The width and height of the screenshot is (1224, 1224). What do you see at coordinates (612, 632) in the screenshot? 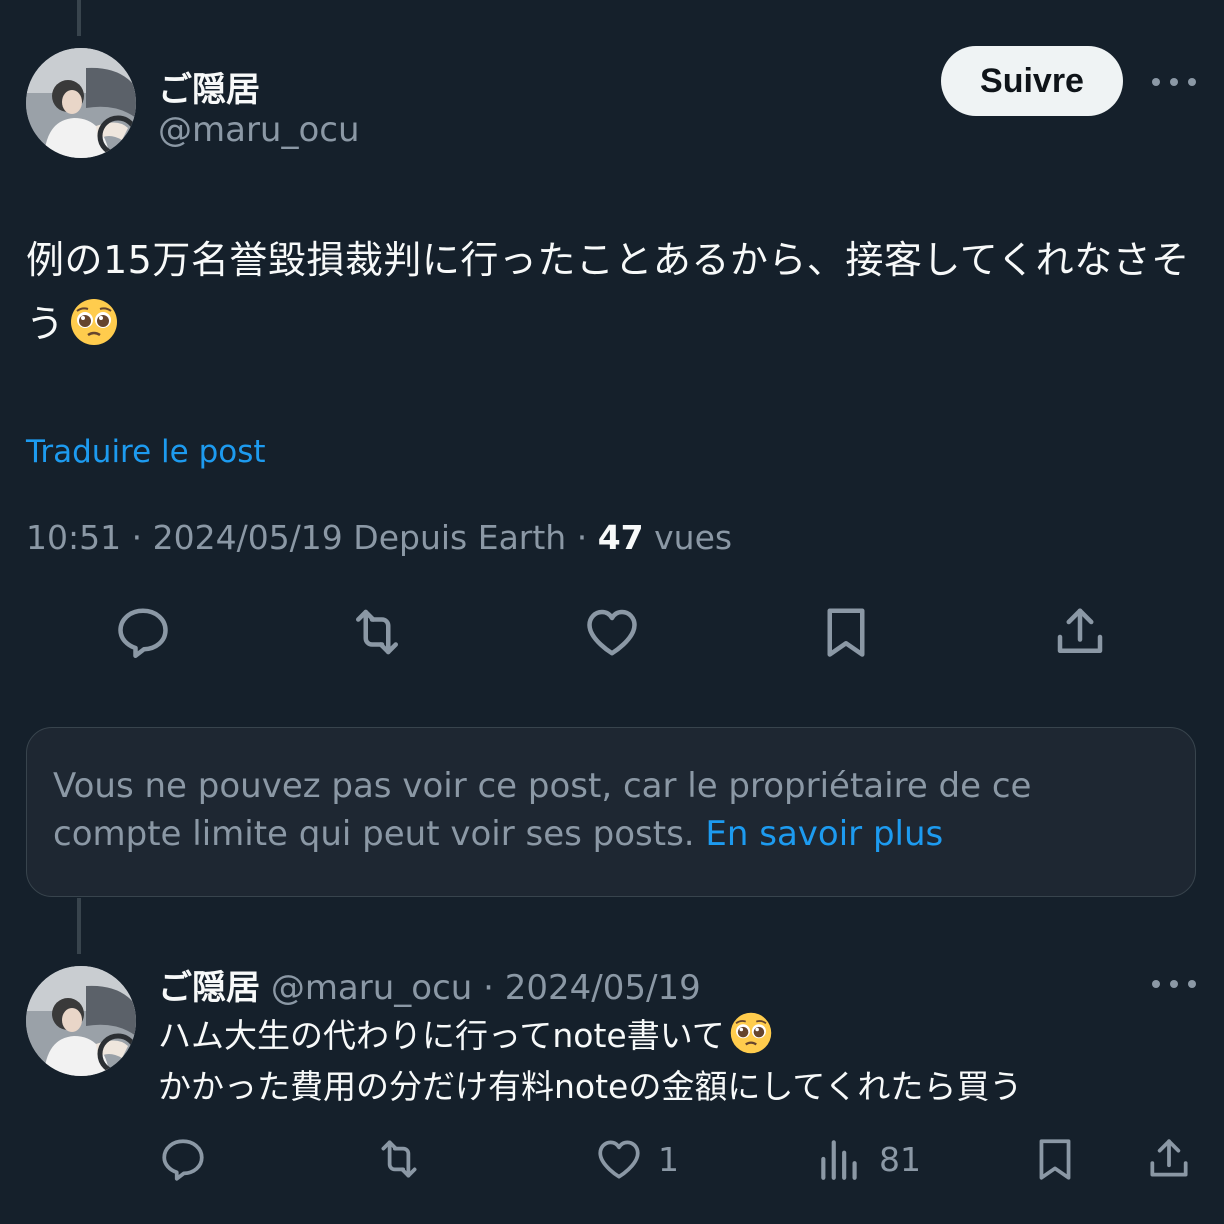
I see `like-icon` at bounding box center [612, 632].